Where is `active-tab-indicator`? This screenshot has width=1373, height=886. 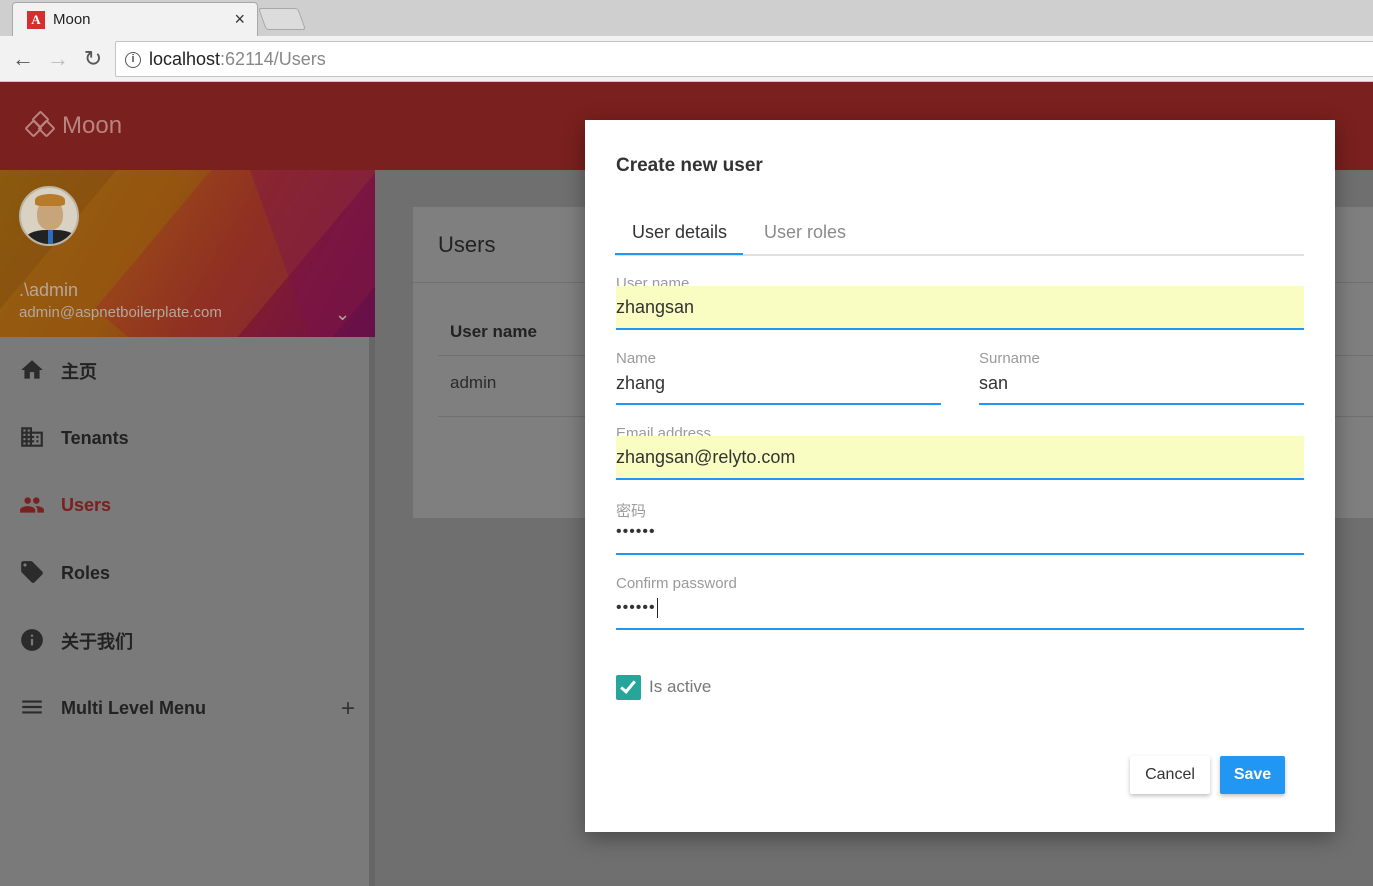
active-tab-indicator is located at coordinates (679, 254).